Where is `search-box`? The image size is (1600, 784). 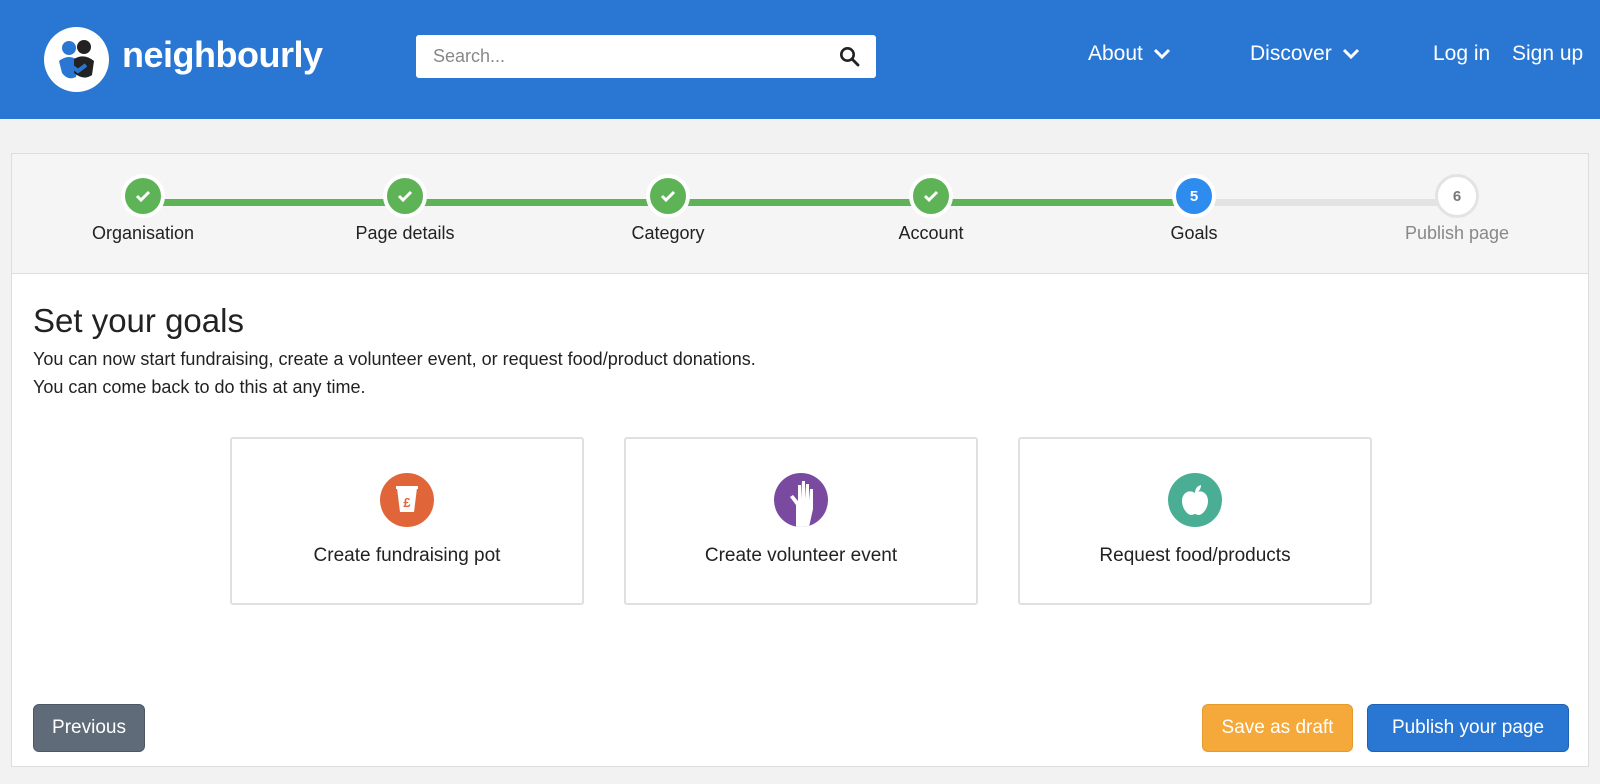 search-box is located at coordinates (646, 56).